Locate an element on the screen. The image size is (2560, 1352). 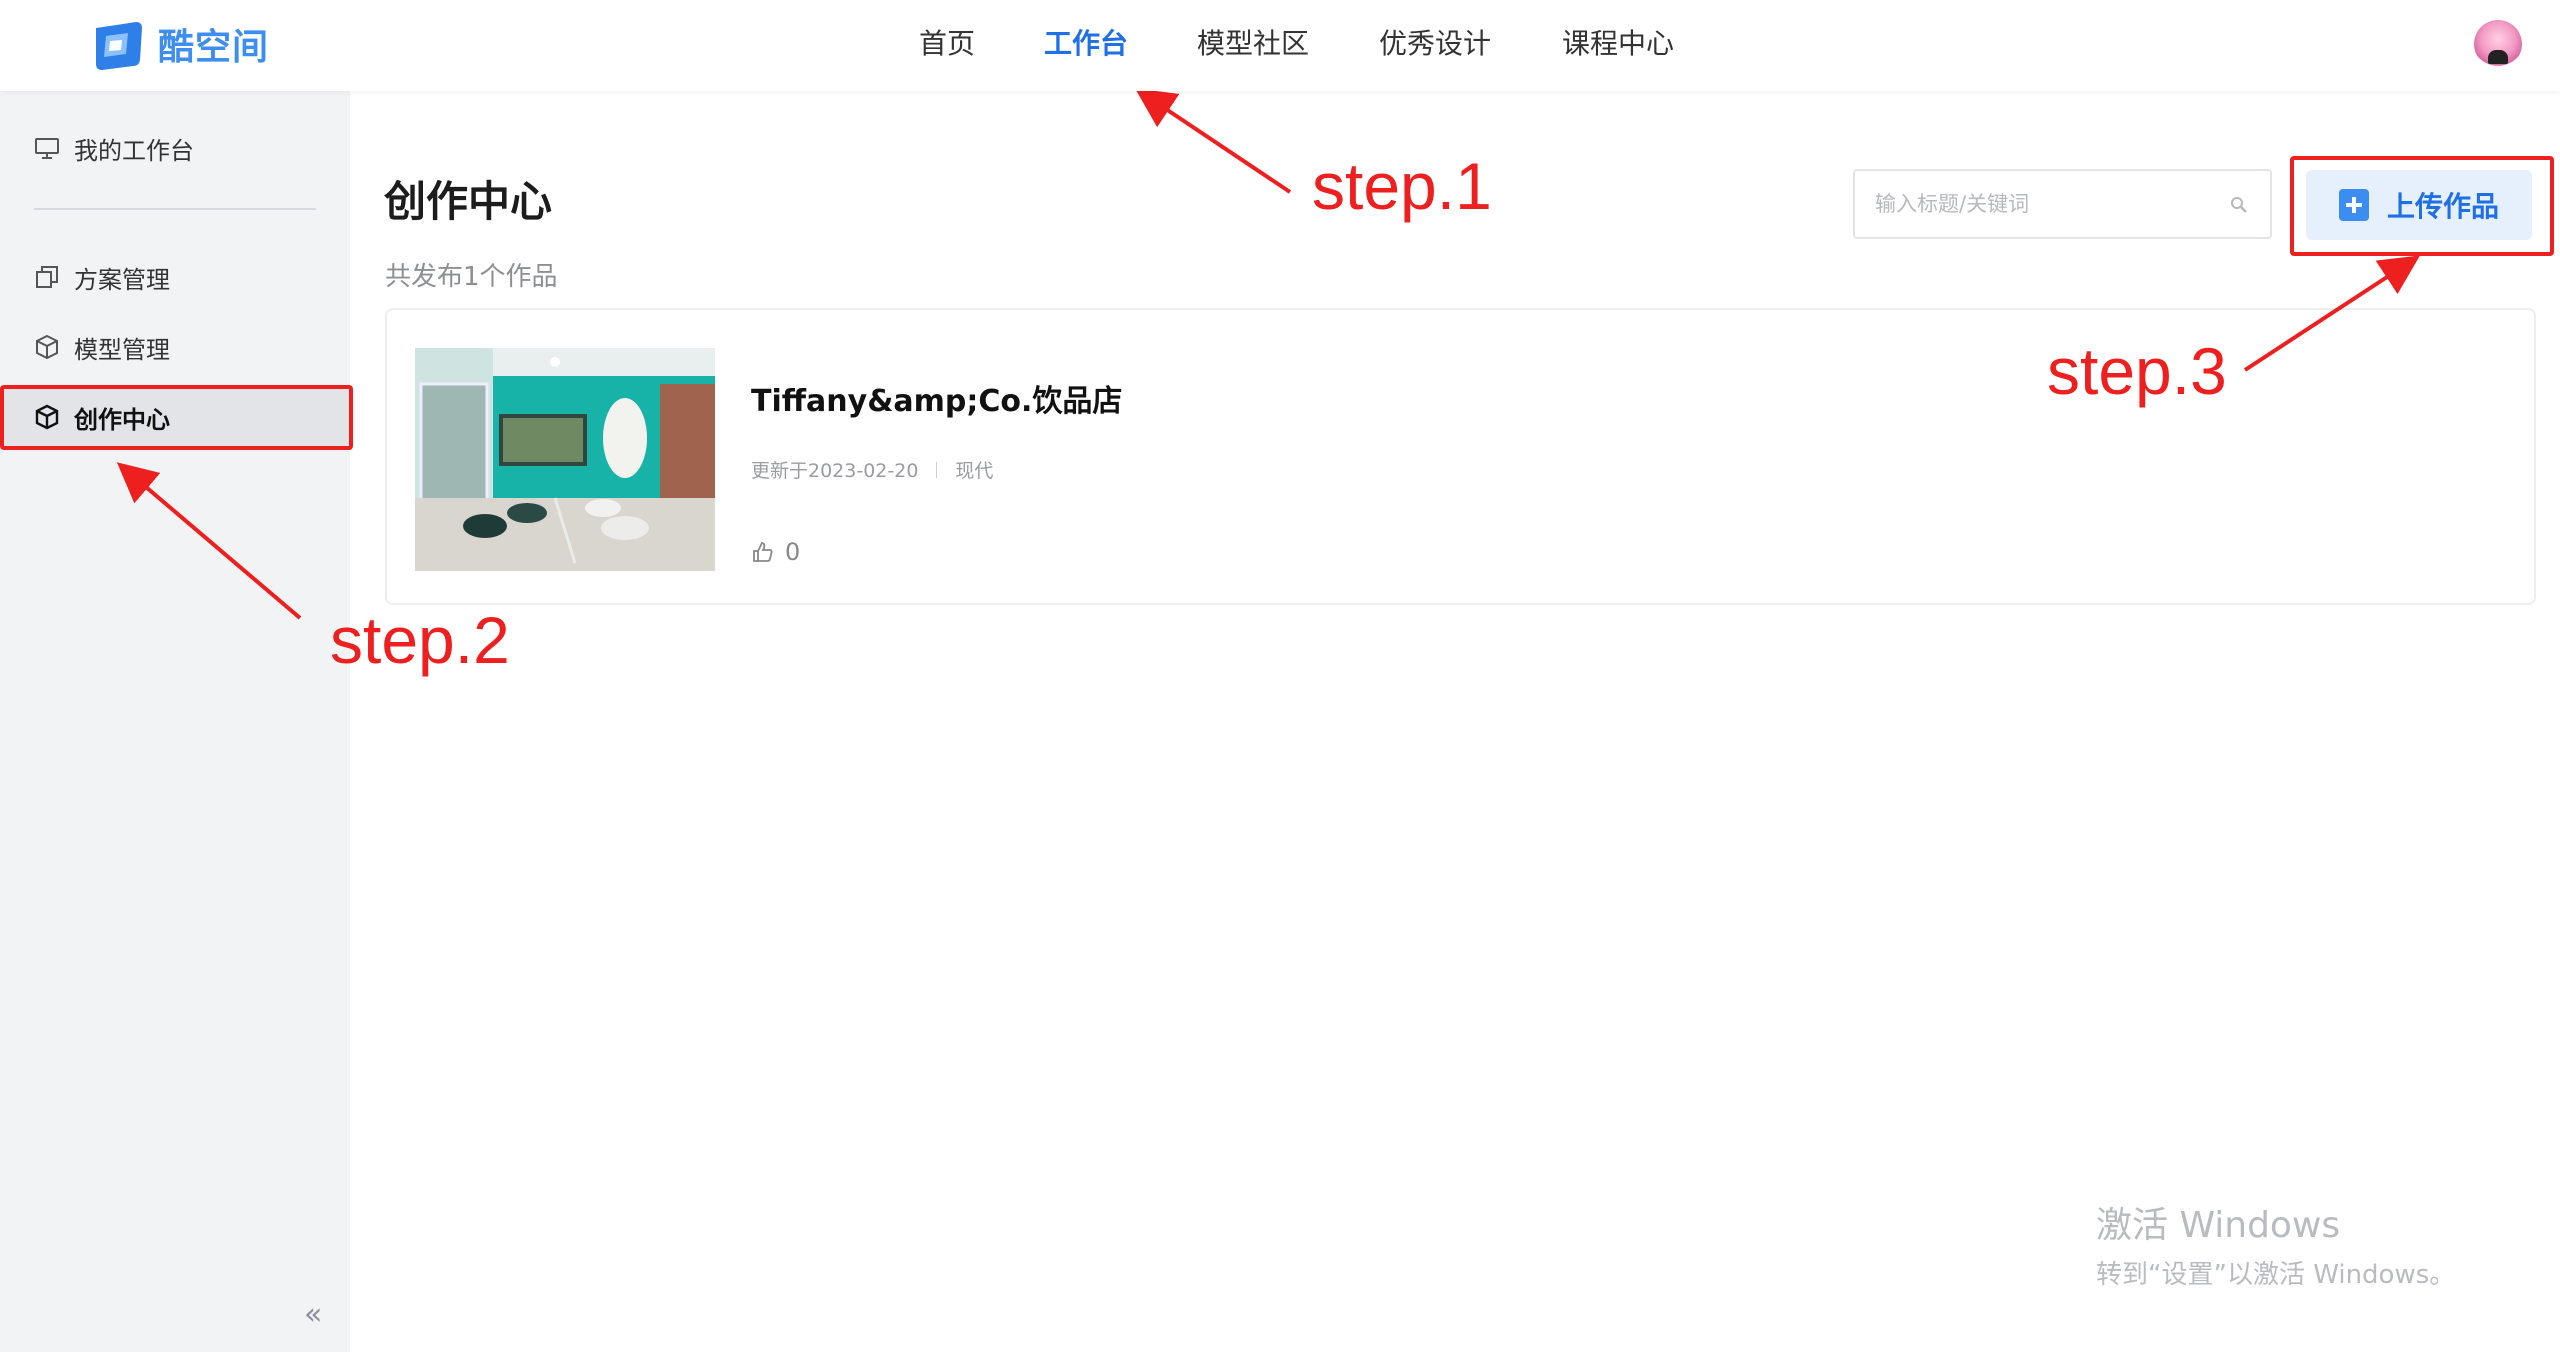
work-meta: 更新于2023-02-20 现代 is located at coordinates (872, 469).